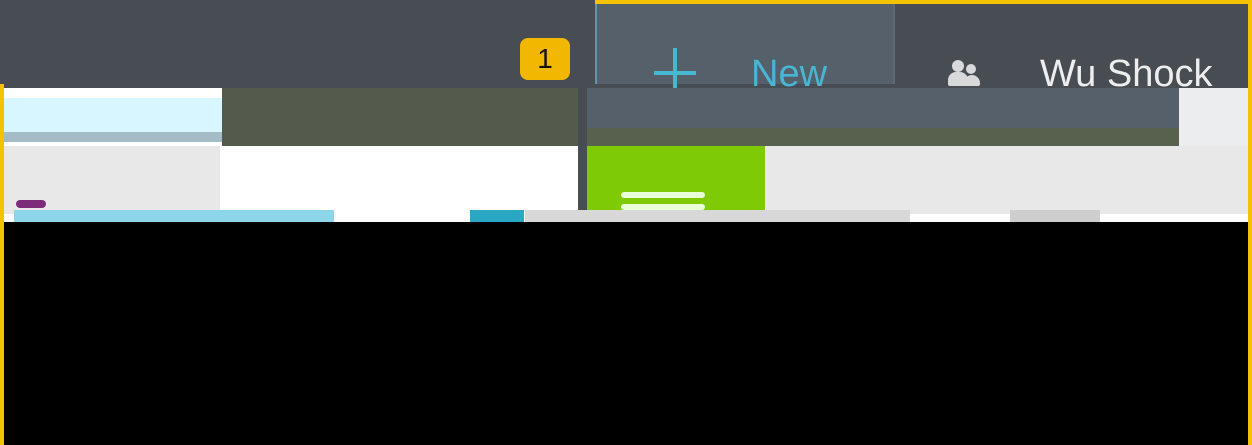 The height and width of the screenshot is (445, 1252). What do you see at coordinates (545, 59) in the screenshot?
I see `notification-badge: 1` at bounding box center [545, 59].